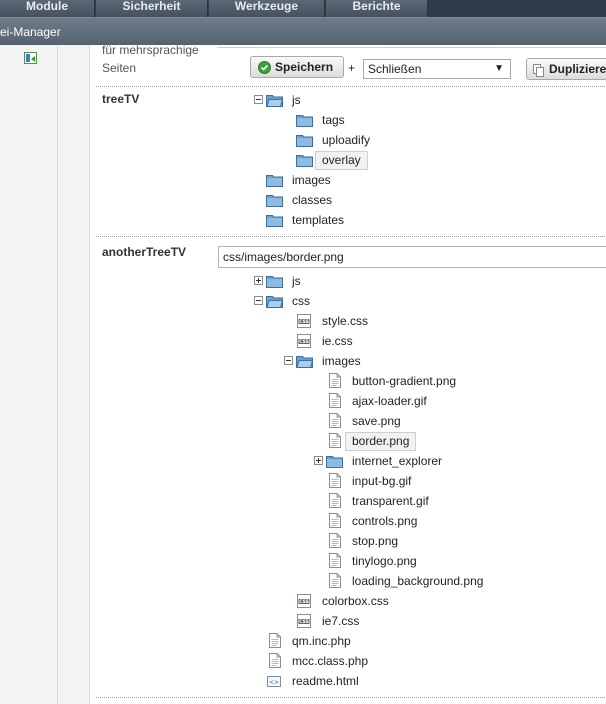  I want to click on close-action-select: Schließen ▼, so click(437, 69).